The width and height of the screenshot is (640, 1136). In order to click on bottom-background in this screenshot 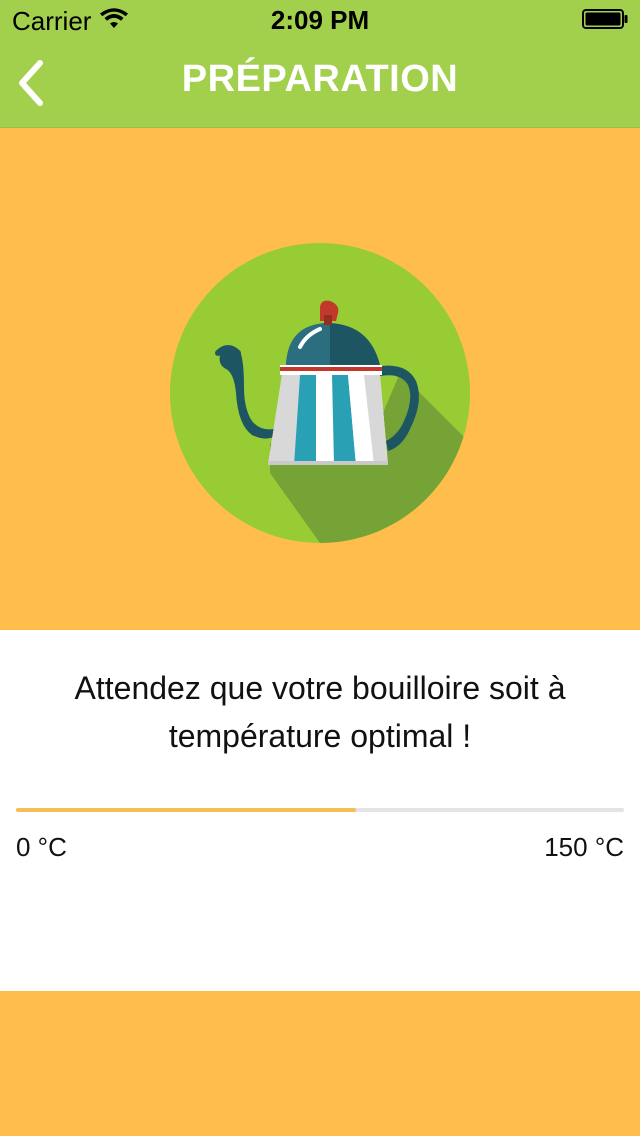, I will do `click(320, 1063)`.